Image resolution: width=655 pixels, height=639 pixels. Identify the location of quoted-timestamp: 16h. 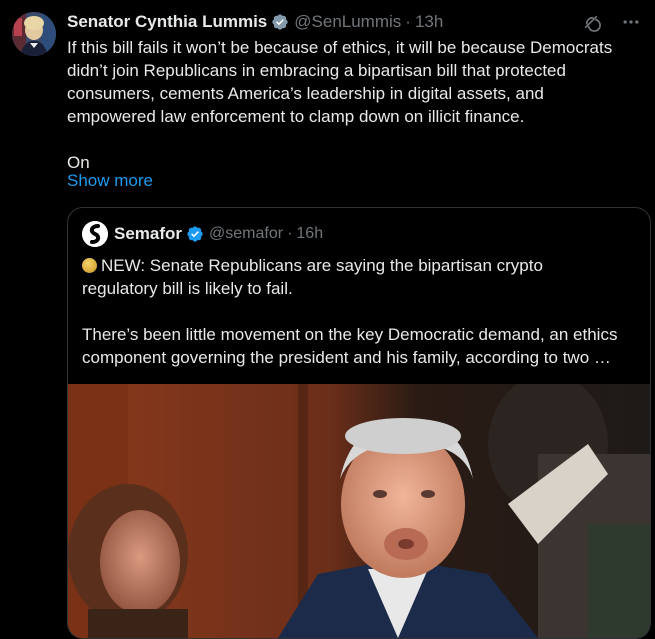
(309, 234).